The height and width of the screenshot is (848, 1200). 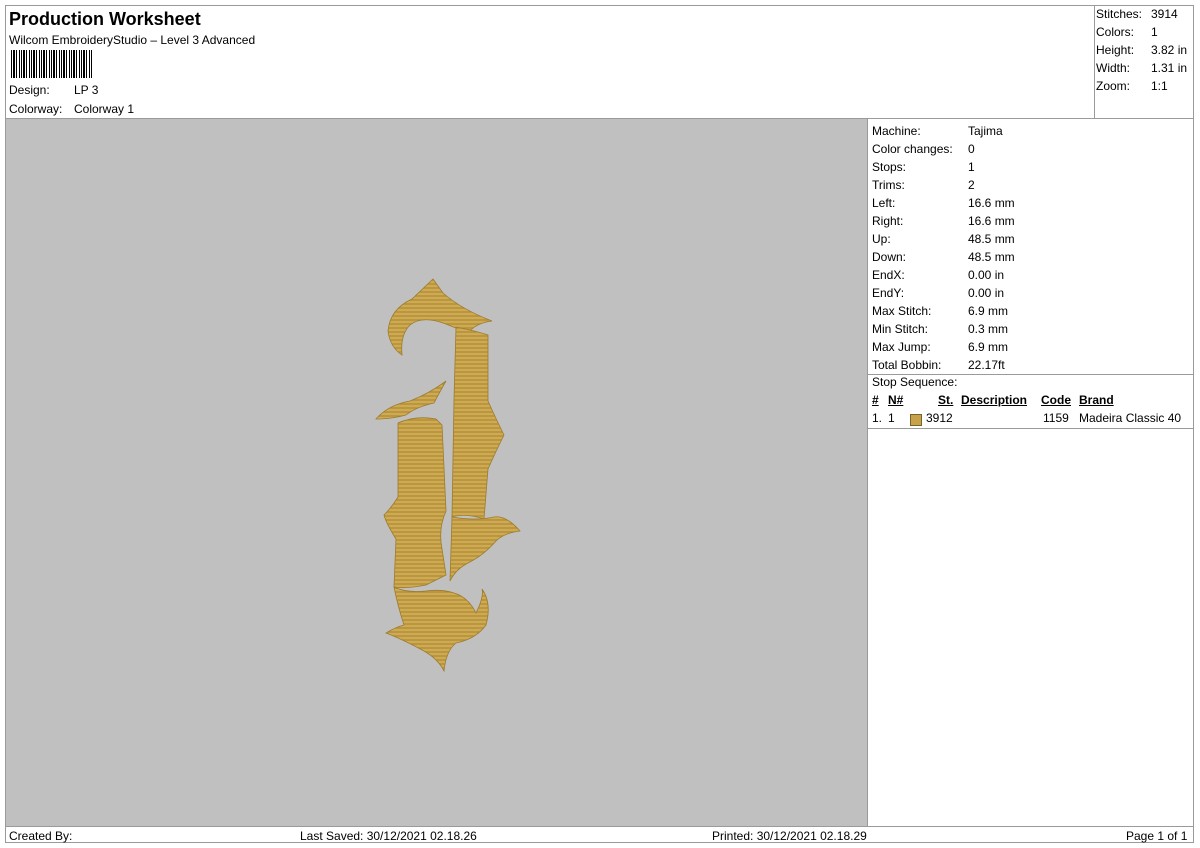 I want to click on summary-row: Colors: 1, so click(x=1127, y=34).